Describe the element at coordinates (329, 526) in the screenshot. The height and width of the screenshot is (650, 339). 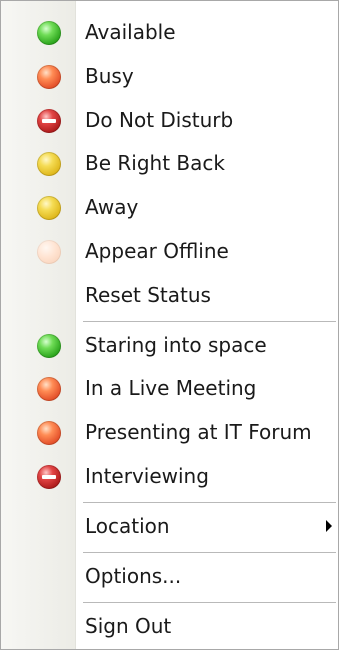
I see `submenu-arrow-icon` at that location.